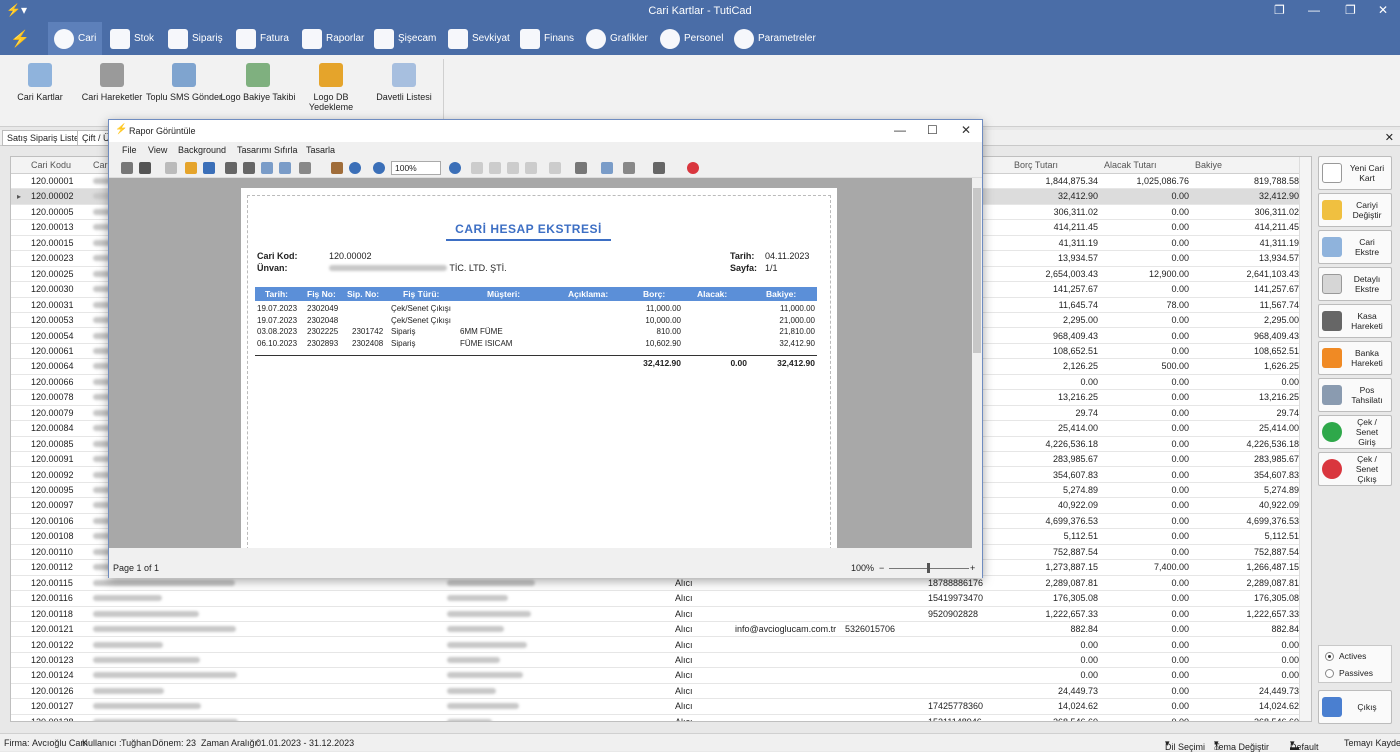  Describe the element at coordinates (404, 81) in the screenshot. I see `davetli-listesi-button: Davetli Listesi` at that location.